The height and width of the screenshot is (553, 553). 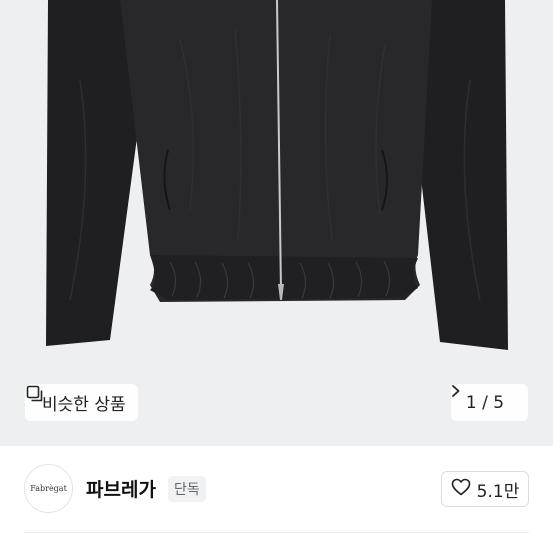 I want to click on like-count: 5.1만, so click(x=498, y=491).